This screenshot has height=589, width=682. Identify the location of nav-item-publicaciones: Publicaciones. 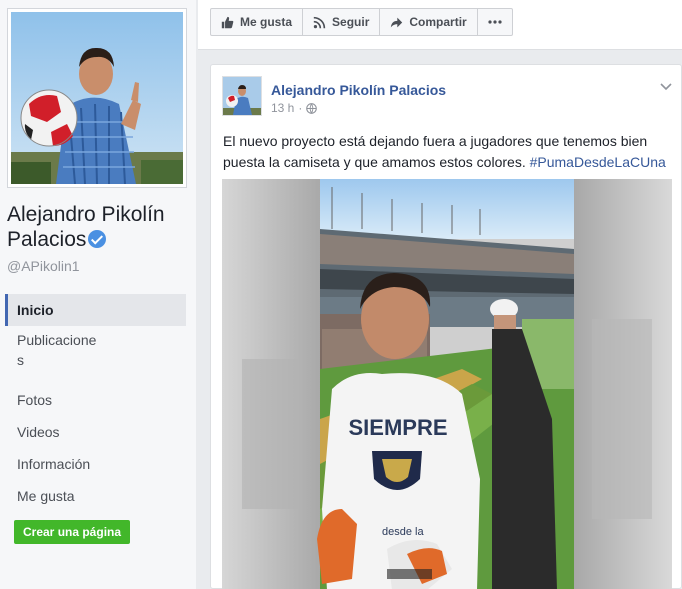
(95, 355).